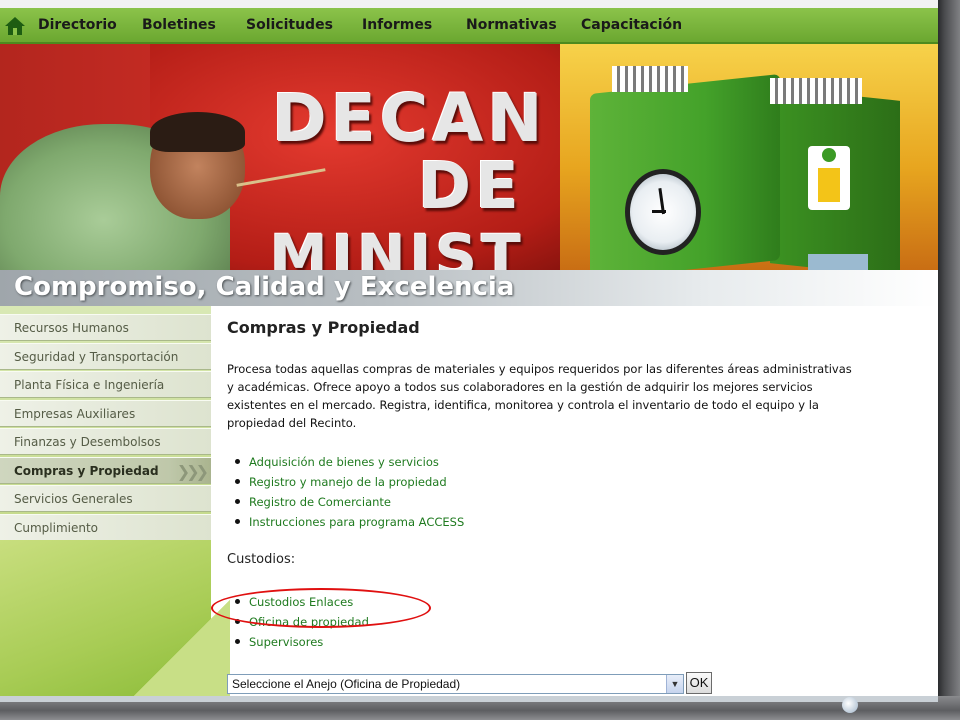  What do you see at coordinates (397, 25) in the screenshot?
I see `nav-informes: Informes` at bounding box center [397, 25].